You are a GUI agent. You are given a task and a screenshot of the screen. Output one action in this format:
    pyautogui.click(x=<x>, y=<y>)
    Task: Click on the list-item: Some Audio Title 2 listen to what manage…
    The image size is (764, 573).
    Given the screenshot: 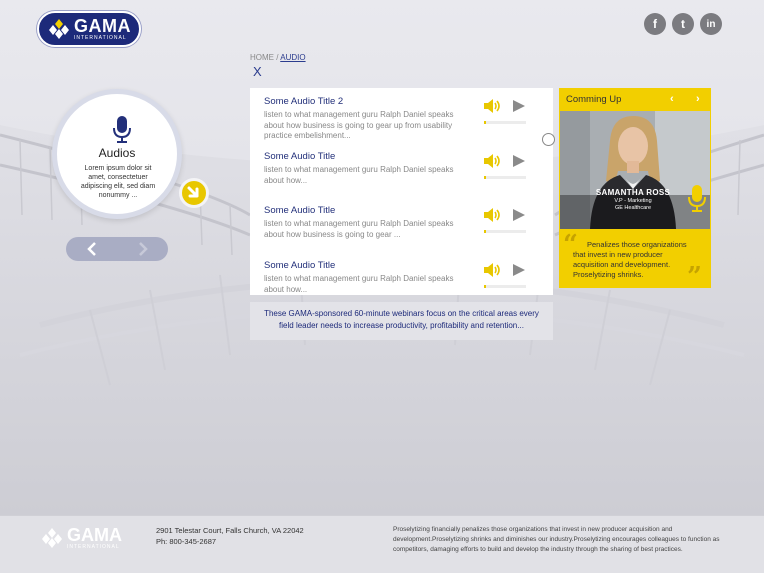 What is the action you would take?
    pyautogui.click(x=404, y=118)
    